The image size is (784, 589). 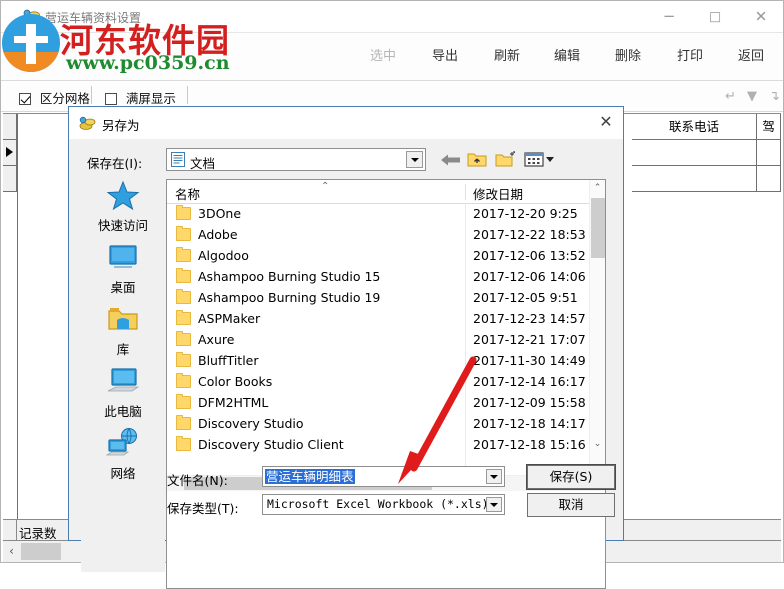 I want to click on grid-vertical-divider, so click(x=17, y=317).